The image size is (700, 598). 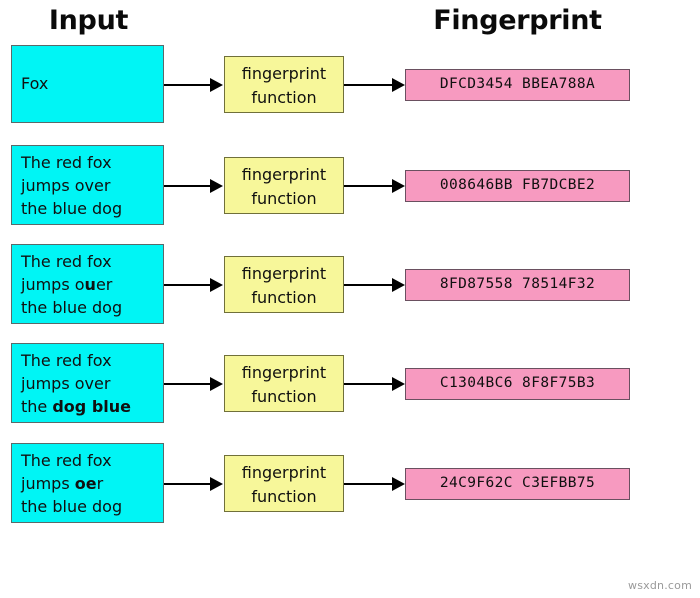 What do you see at coordinates (88, 20) in the screenshot?
I see `column-header-input: Input` at bounding box center [88, 20].